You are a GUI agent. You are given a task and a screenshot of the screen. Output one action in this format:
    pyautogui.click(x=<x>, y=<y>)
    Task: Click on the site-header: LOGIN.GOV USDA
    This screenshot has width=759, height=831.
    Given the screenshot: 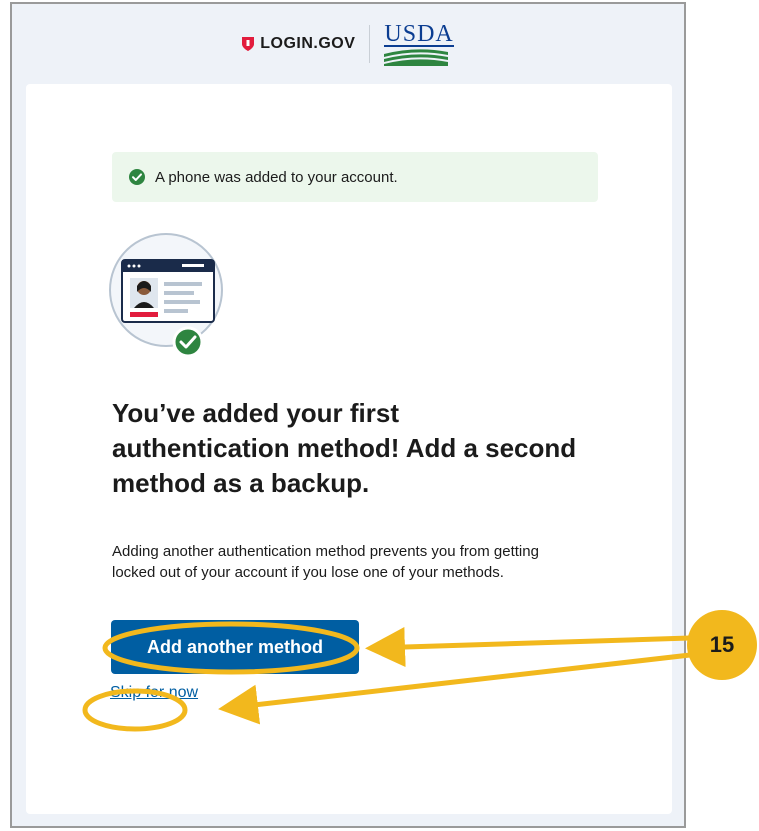 What is the action you would take?
    pyautogui.click(x=348, y=44)
    